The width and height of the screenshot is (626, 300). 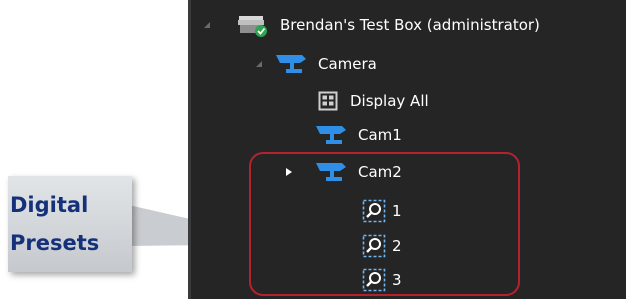 I want to click on tree-node-preset-1: 1, so click(x=382, y=211).